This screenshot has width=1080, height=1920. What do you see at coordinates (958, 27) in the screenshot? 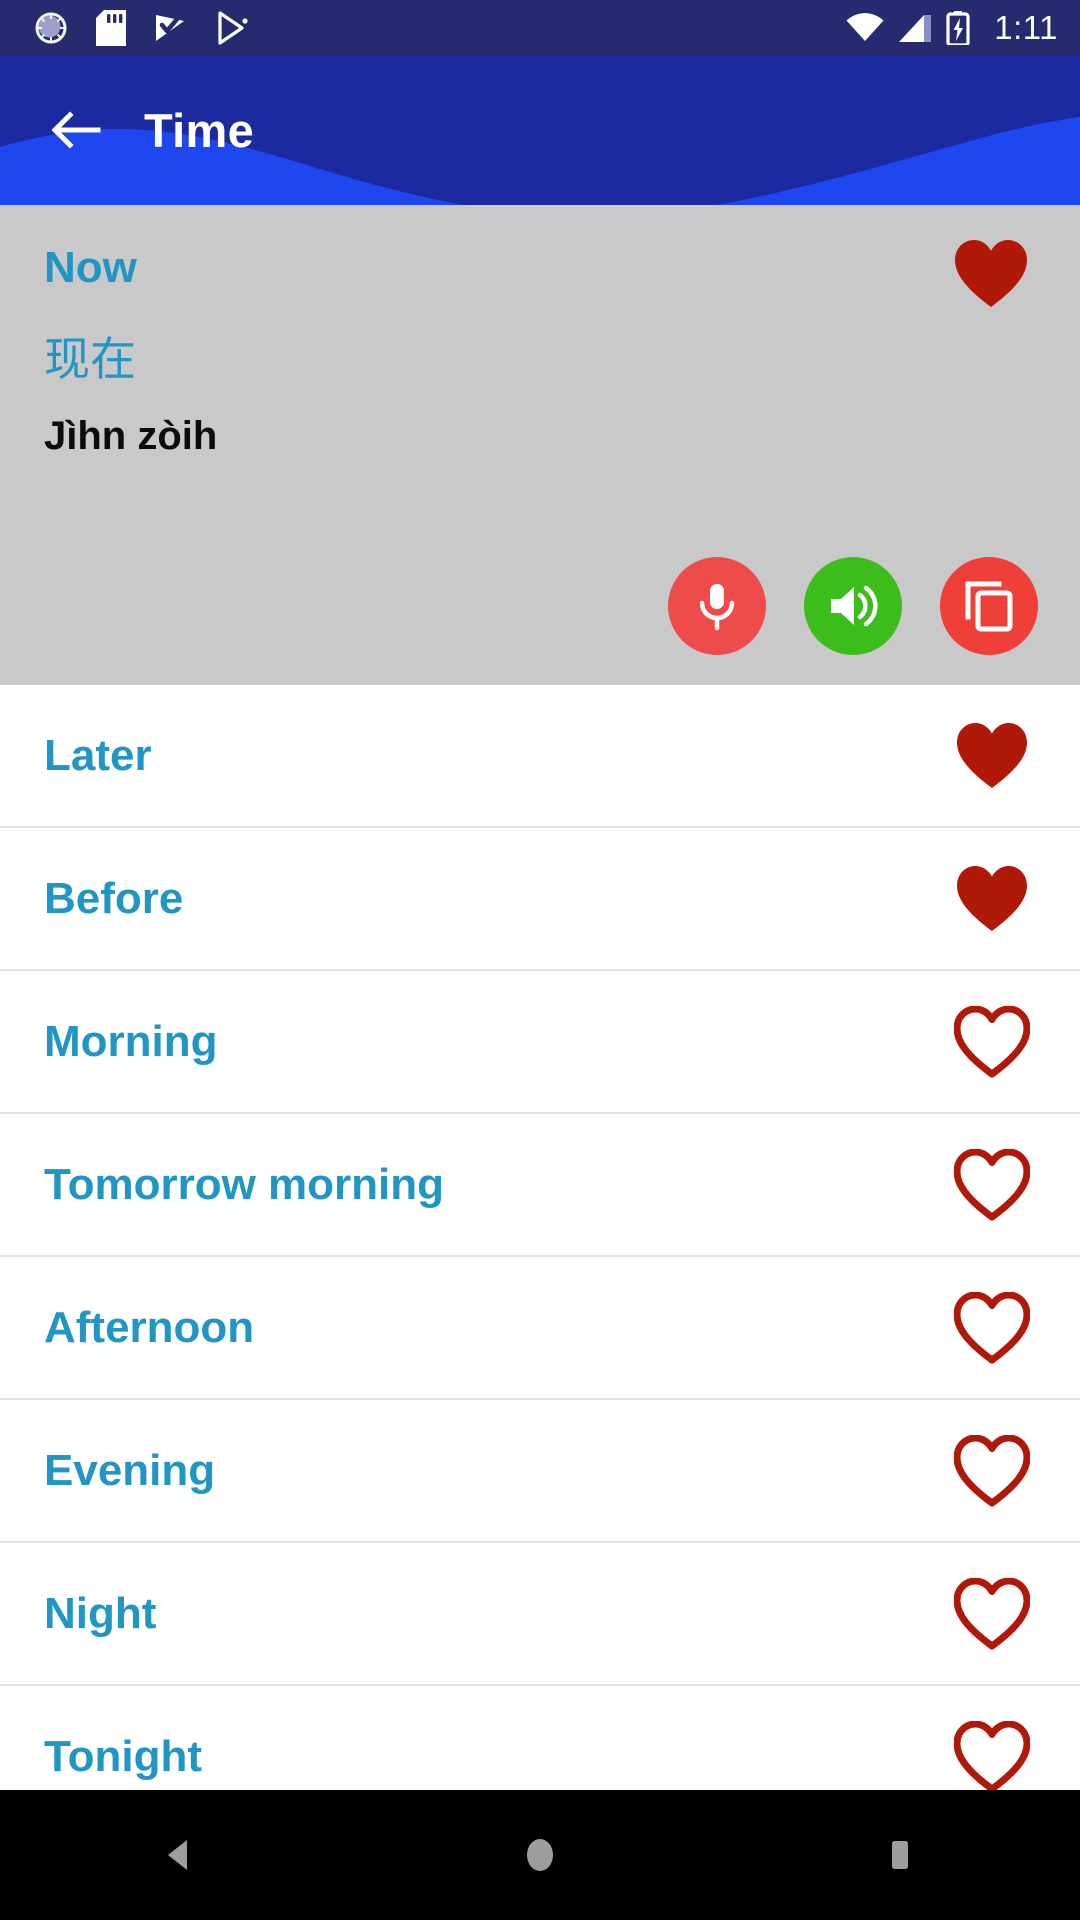
I see `battery-charging-icon` at bounding box center [958, 27].